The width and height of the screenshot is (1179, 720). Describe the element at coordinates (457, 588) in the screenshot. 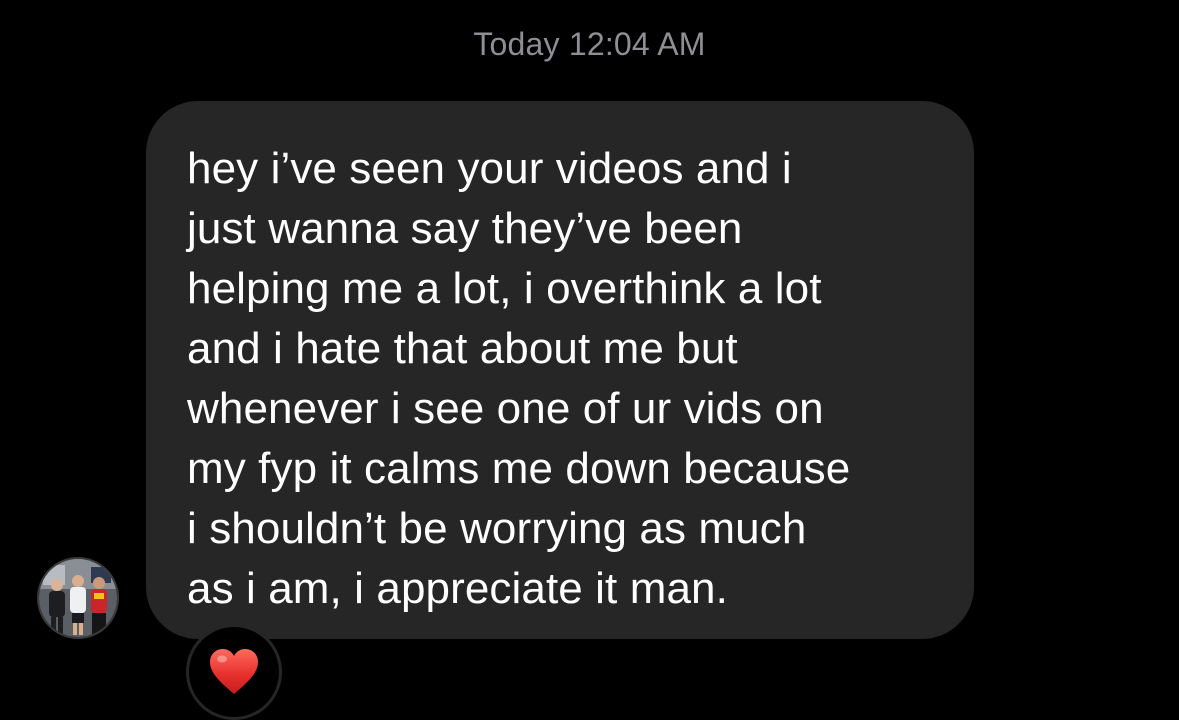

I see `message-line: as i am, i appreciate it man.` at that location.